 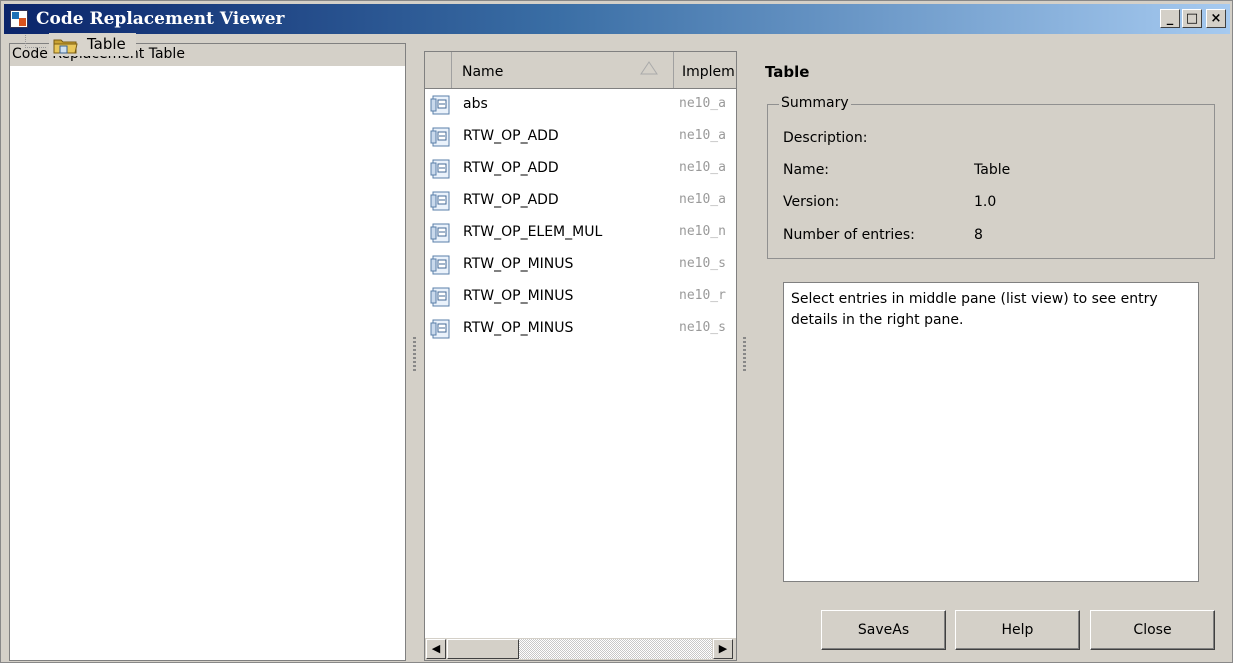 I want to click on close-window-button: ×, so click(x=1216, y=18).